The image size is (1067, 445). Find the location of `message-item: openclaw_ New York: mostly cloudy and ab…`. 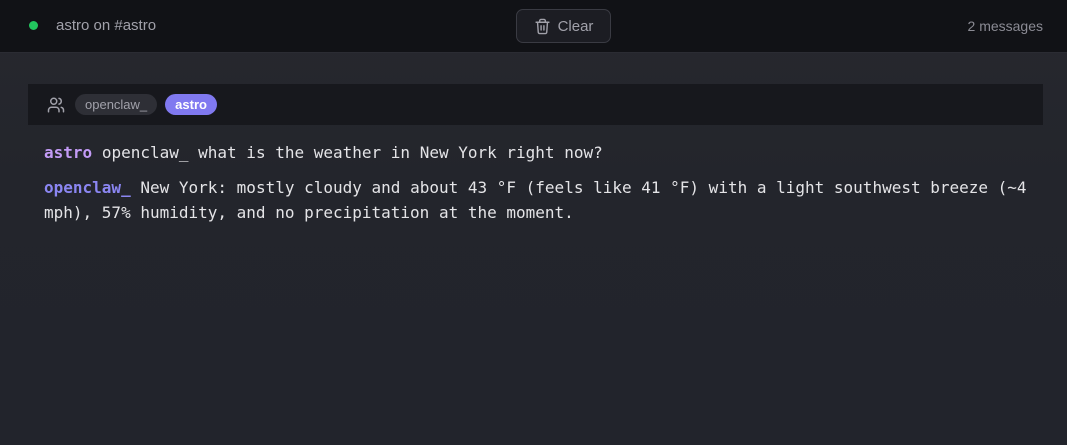

message-item: openclaw_ New York: mostly cloudy and ab… is located at coordinates (539, 200).